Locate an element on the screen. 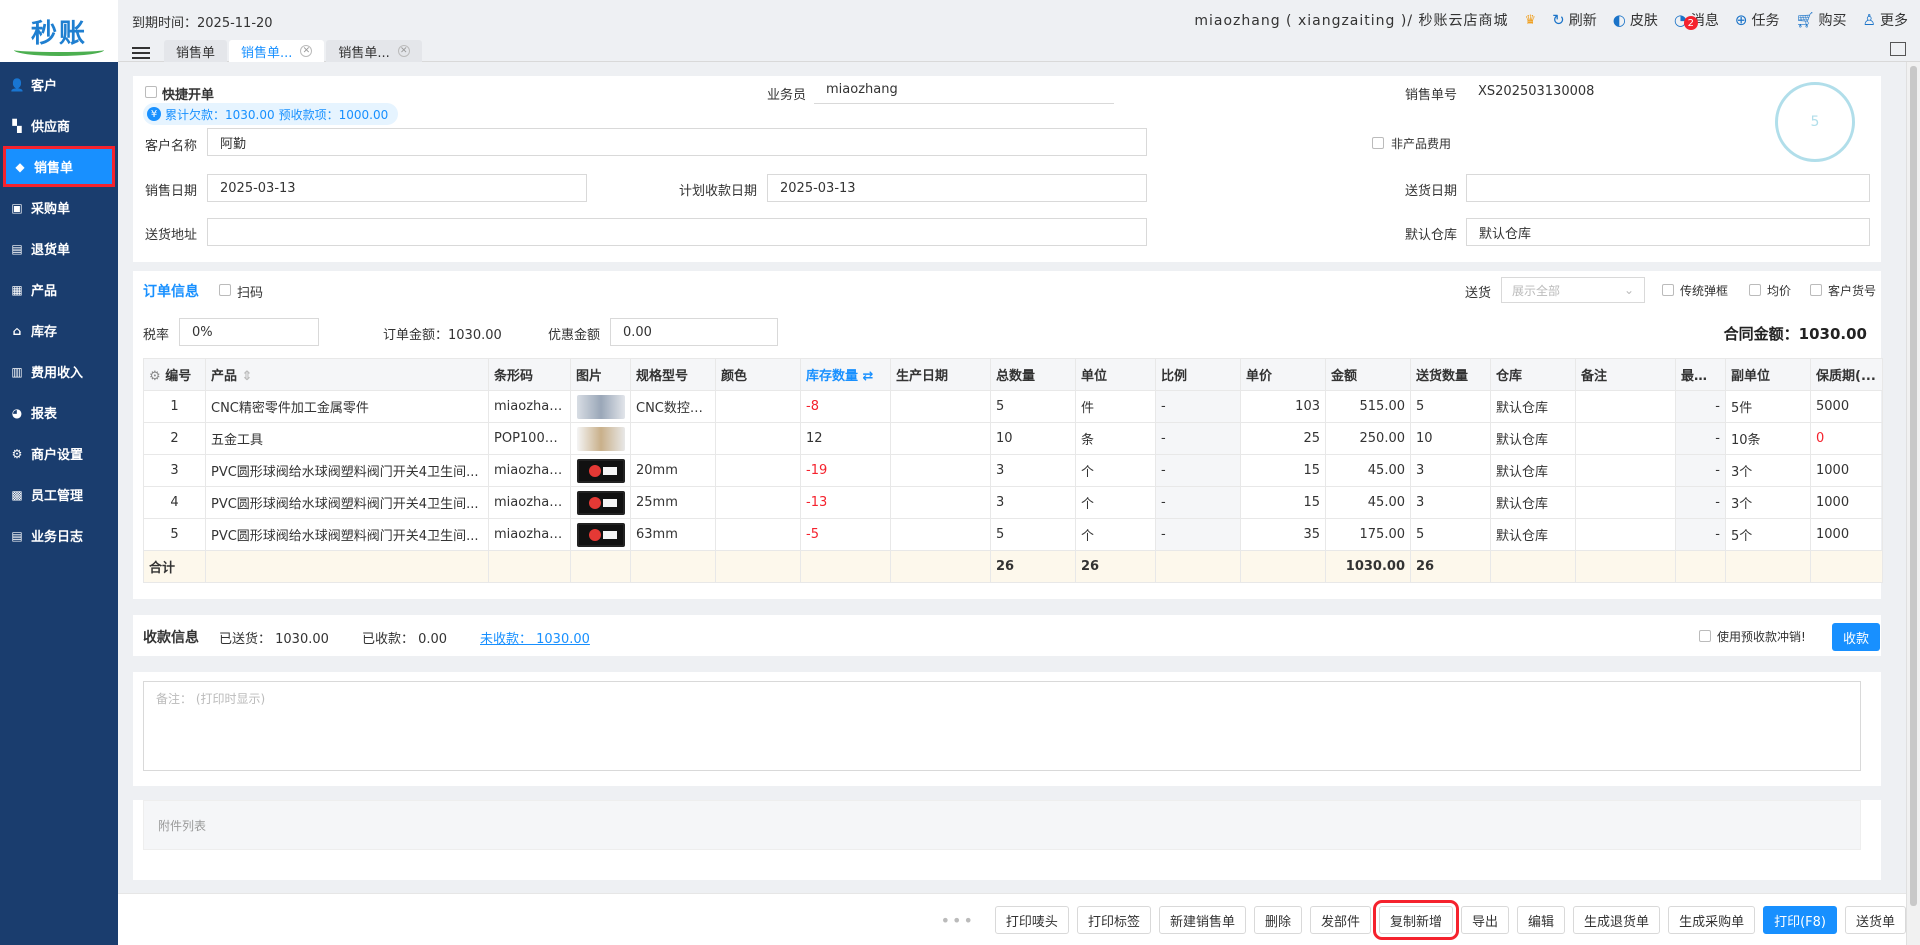  sidebar-item-10: ▩ 员工管理 is located at coordinates (59, 494).